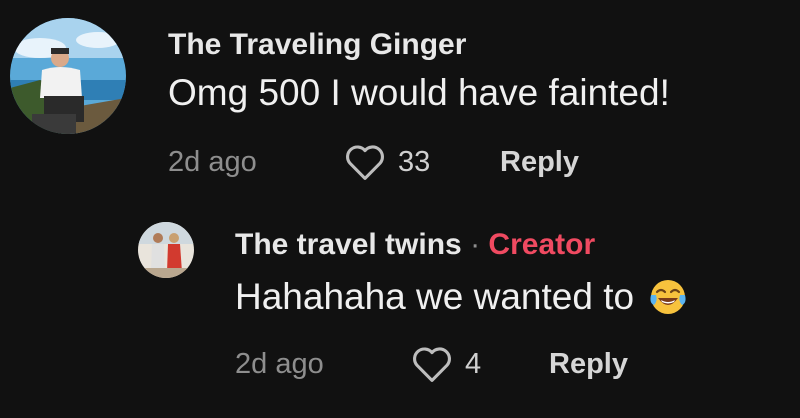 The width and height of the screenshot is (800, 418). Describe the element at coordinates (317, 45) in the screenshot. I see `comment-author: The Traveling Ginger` at that location.